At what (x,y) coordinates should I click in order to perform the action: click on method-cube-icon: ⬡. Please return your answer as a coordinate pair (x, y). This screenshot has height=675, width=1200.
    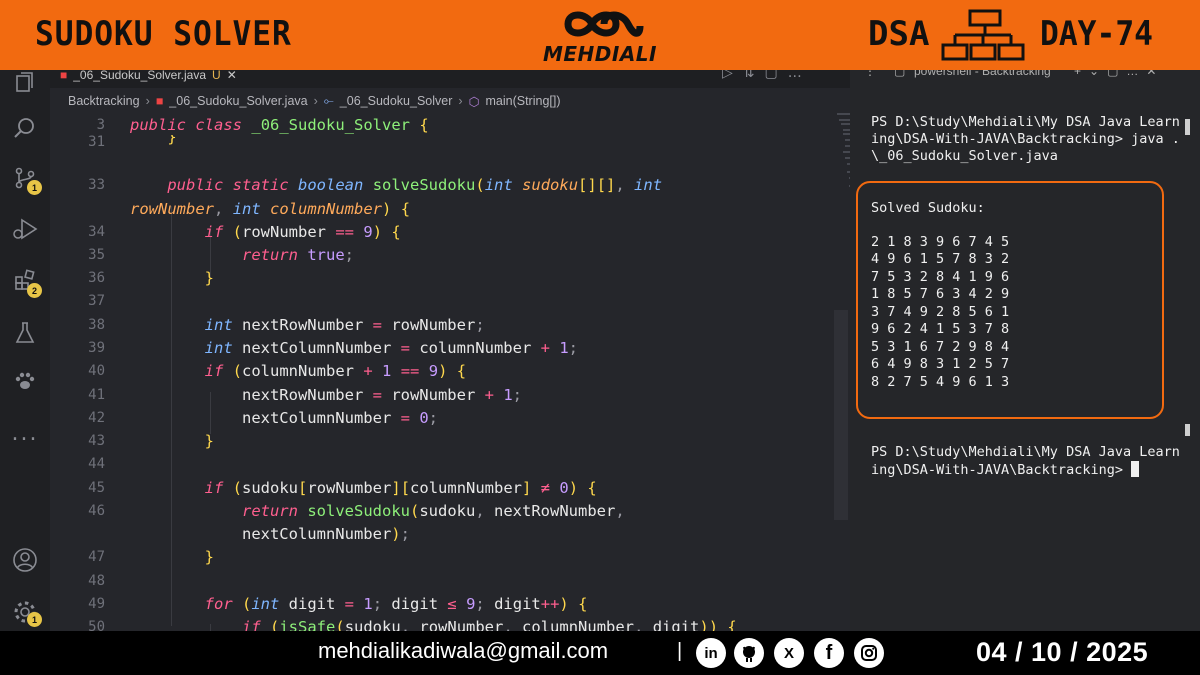
    Looking at the image, I should click on (474, 101).